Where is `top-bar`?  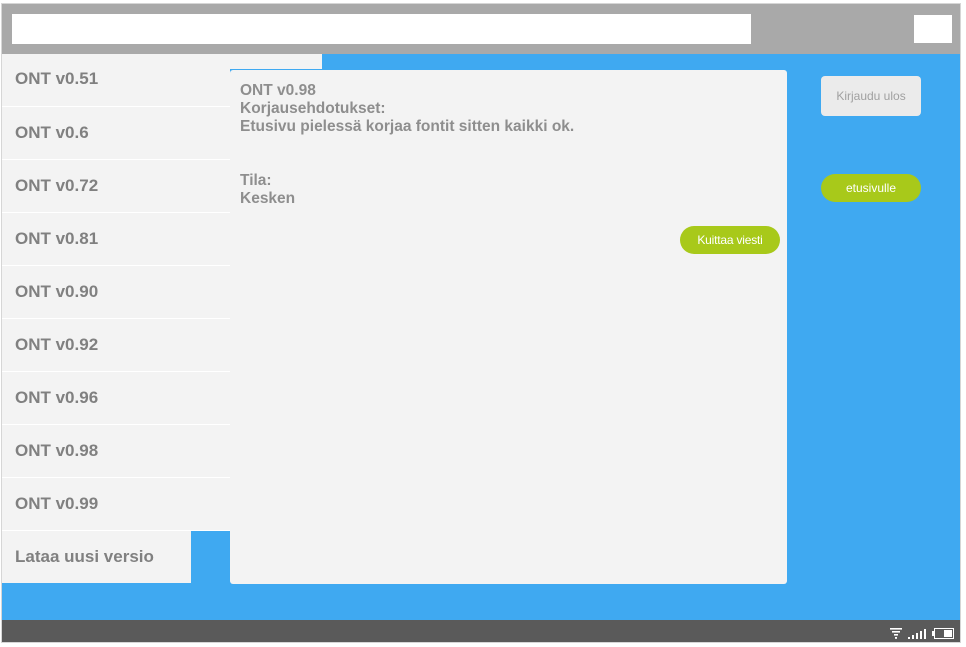 top-bar is located at coordinates (481, 29).